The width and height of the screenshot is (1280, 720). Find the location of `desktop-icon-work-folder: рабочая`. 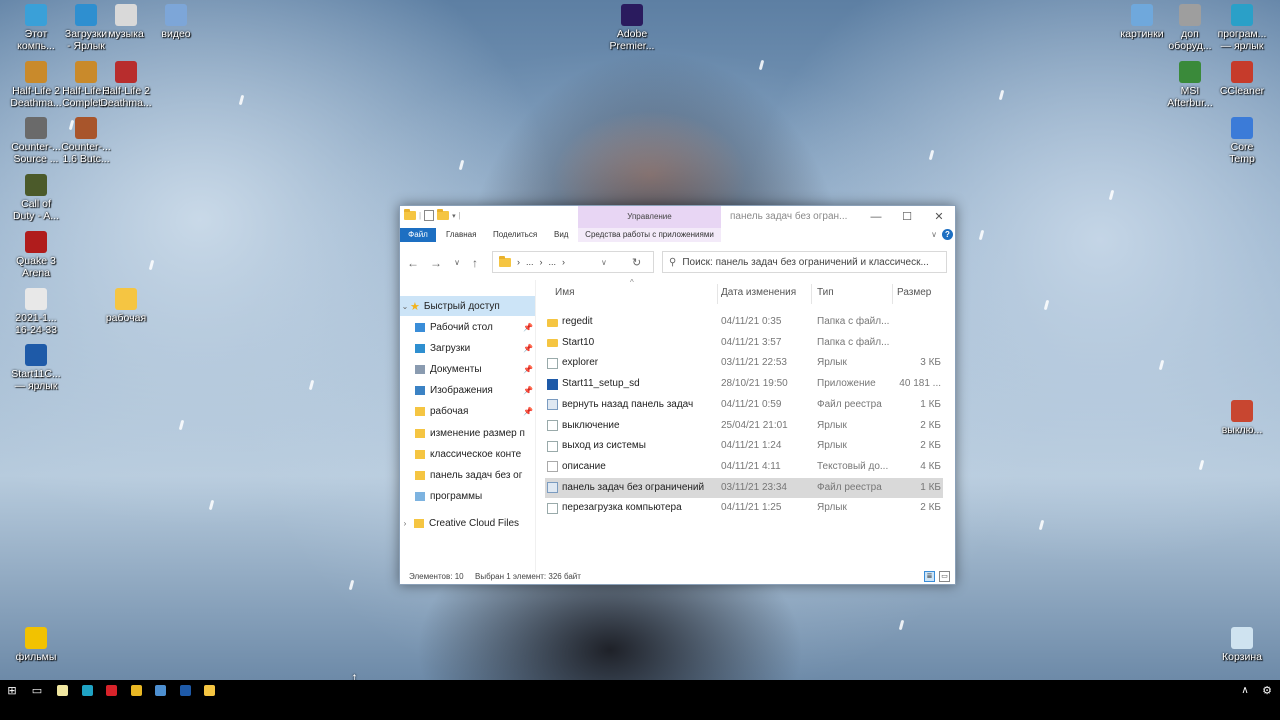

desktop-icon-work-folder: рабочая is located at coordinates (126, 306).